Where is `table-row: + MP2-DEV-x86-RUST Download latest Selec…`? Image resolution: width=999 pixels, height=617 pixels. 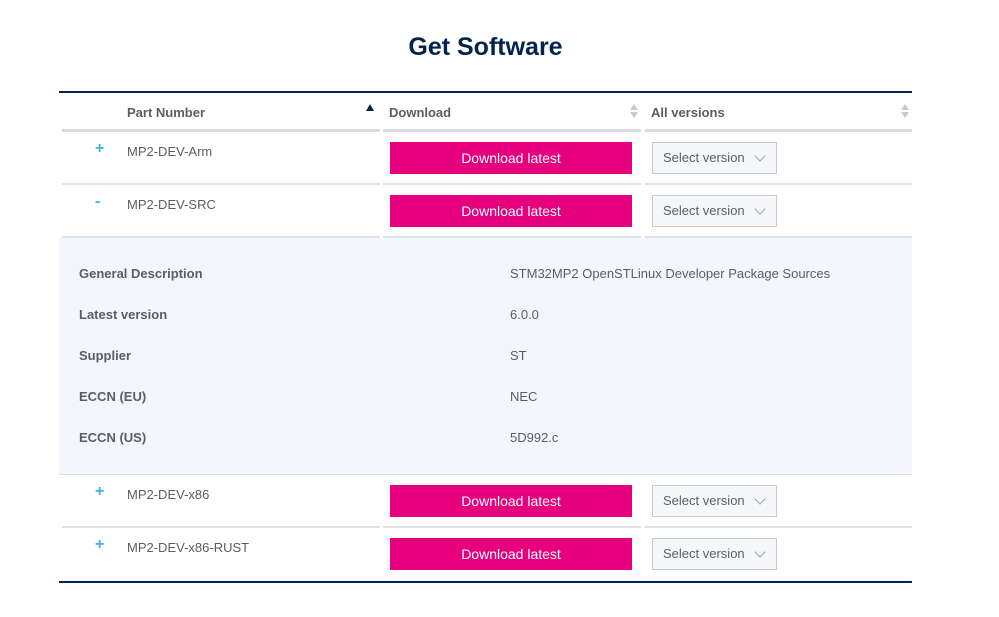
table-row: + MP2-DEV-x86-RUST Download latest Selec… is located at coordinates (485, 554).